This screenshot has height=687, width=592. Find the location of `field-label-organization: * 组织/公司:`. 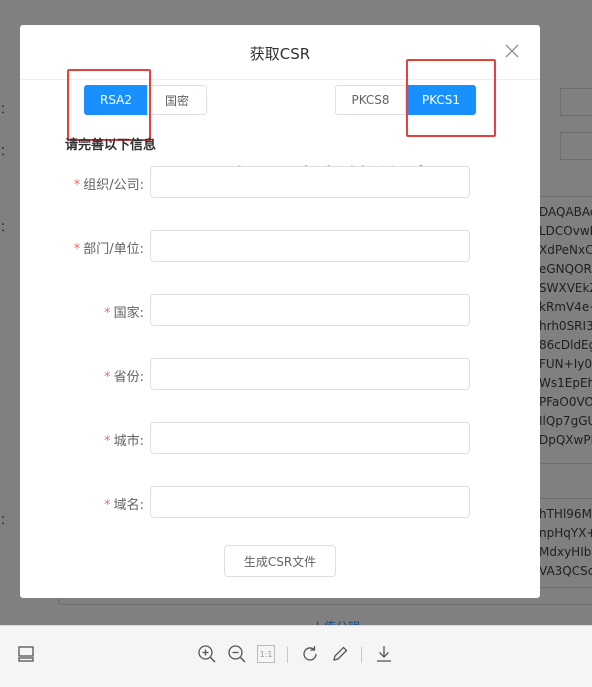

field-label-organization: * 组织/公司: is located at coordinates (108, 185).